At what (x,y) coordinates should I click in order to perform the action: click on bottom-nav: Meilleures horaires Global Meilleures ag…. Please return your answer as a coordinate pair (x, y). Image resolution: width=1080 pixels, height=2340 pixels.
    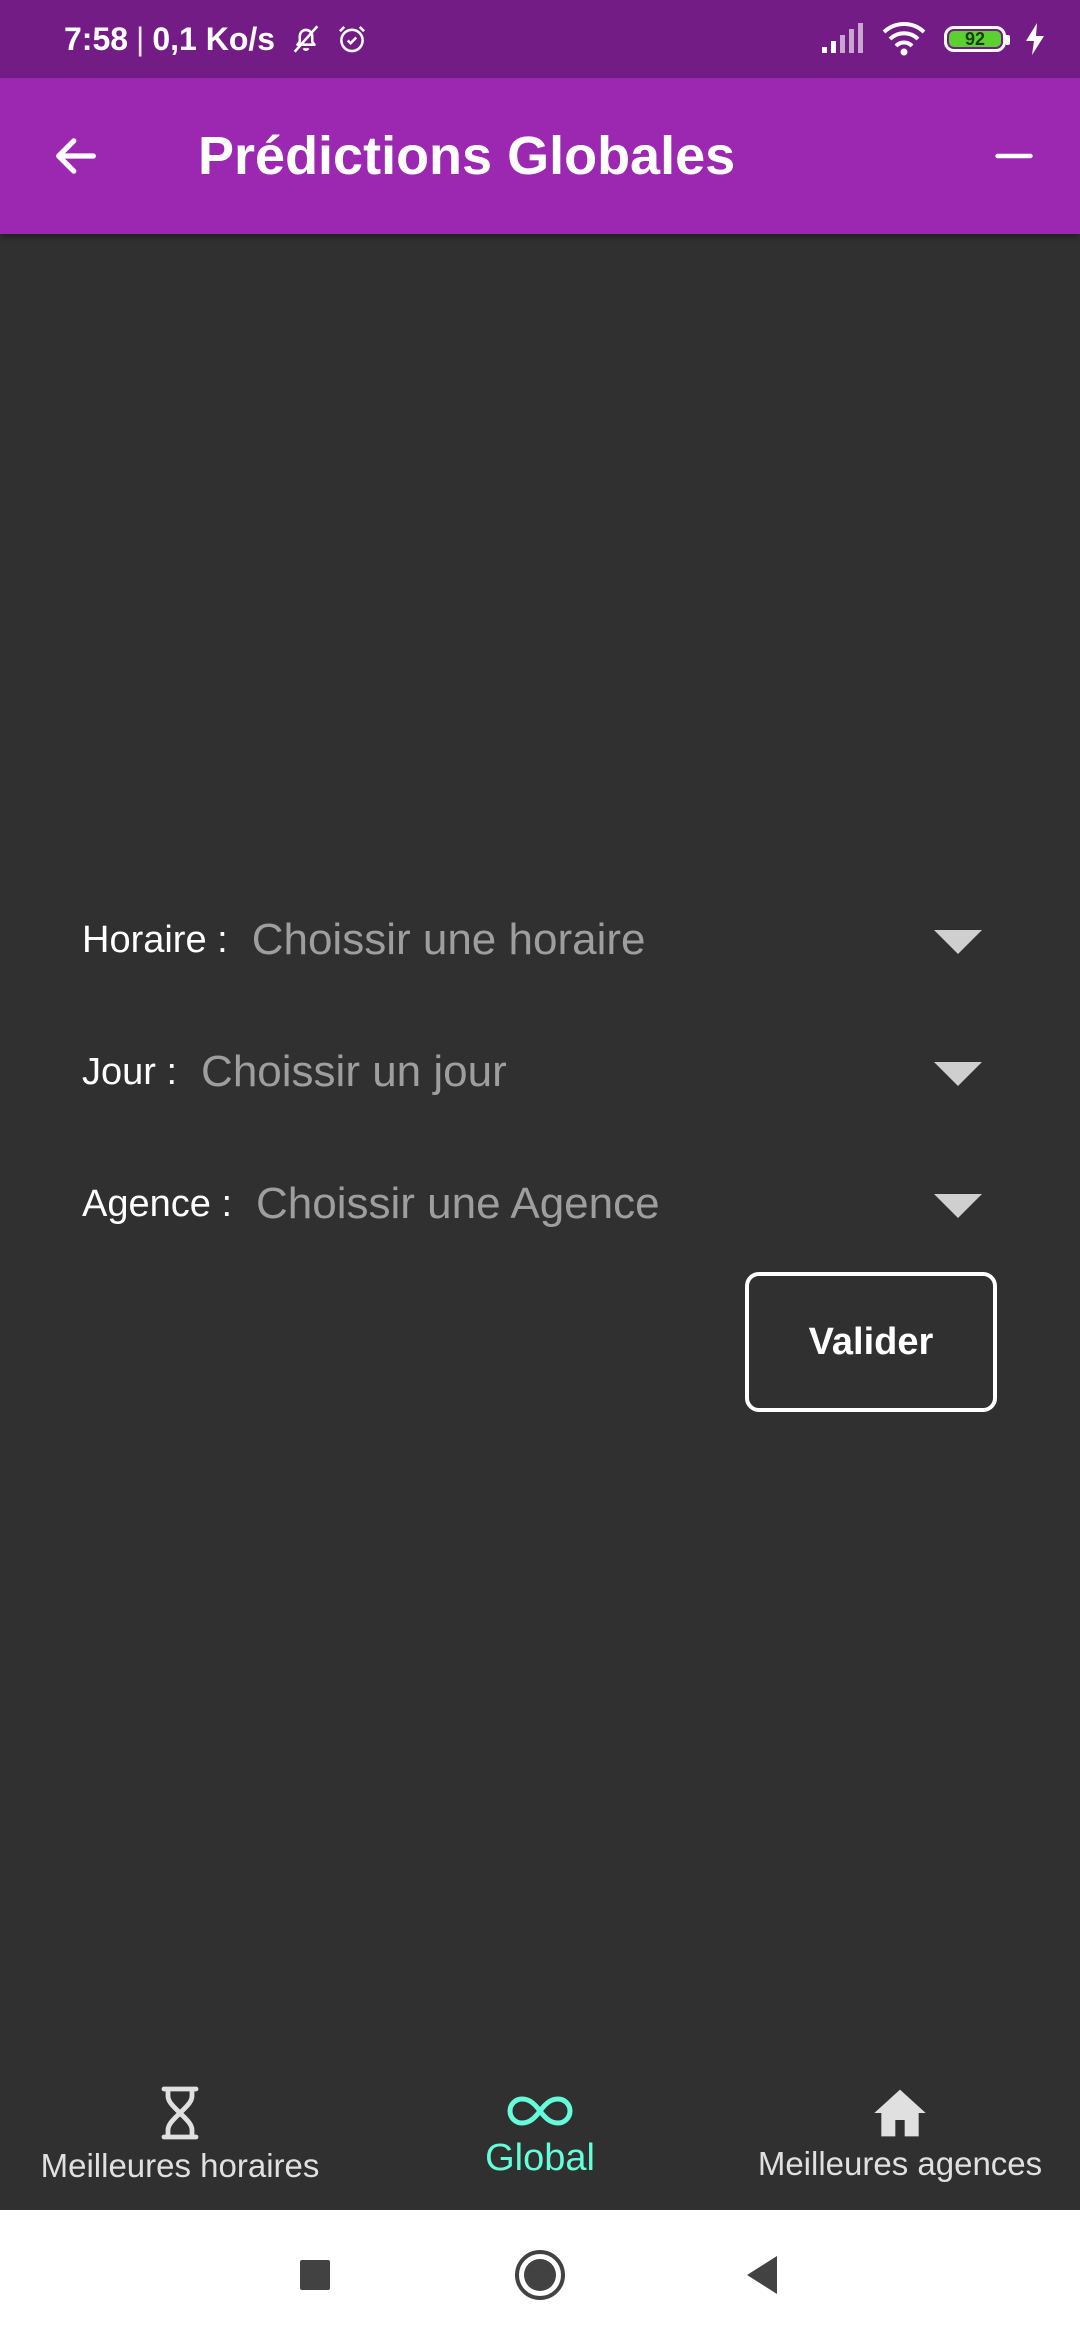
    Looking at the image, I should click on (540, 2135).